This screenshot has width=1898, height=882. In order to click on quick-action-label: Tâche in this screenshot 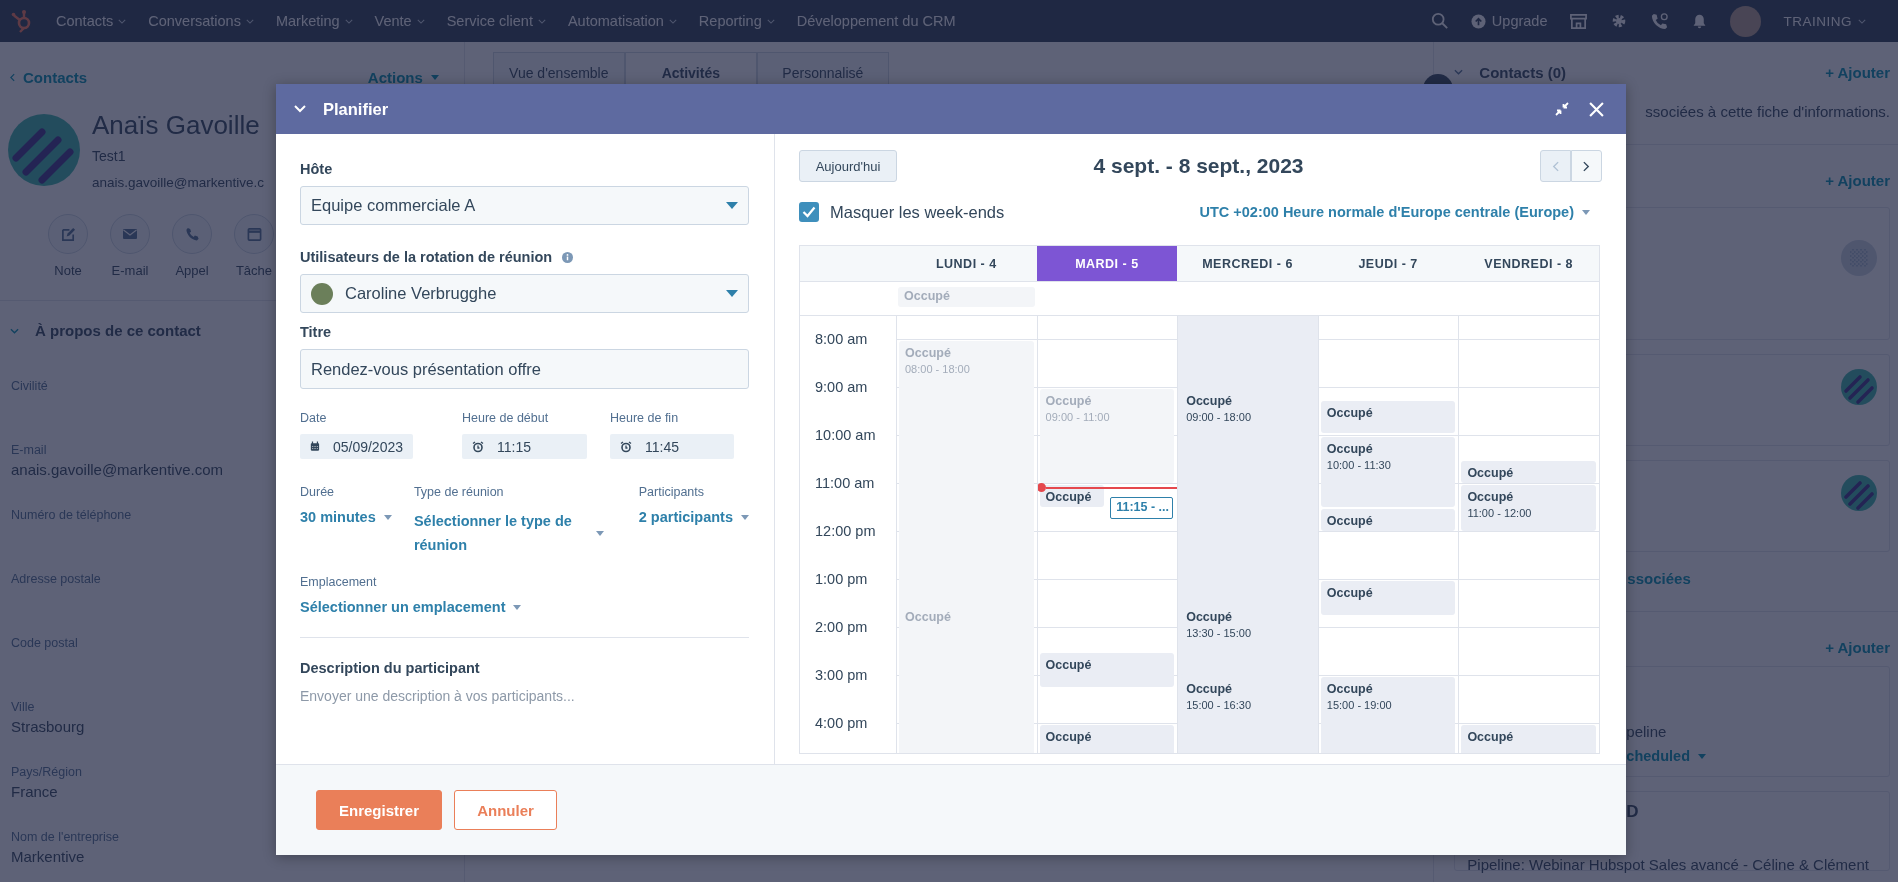, I will do `click(254, 270)`.